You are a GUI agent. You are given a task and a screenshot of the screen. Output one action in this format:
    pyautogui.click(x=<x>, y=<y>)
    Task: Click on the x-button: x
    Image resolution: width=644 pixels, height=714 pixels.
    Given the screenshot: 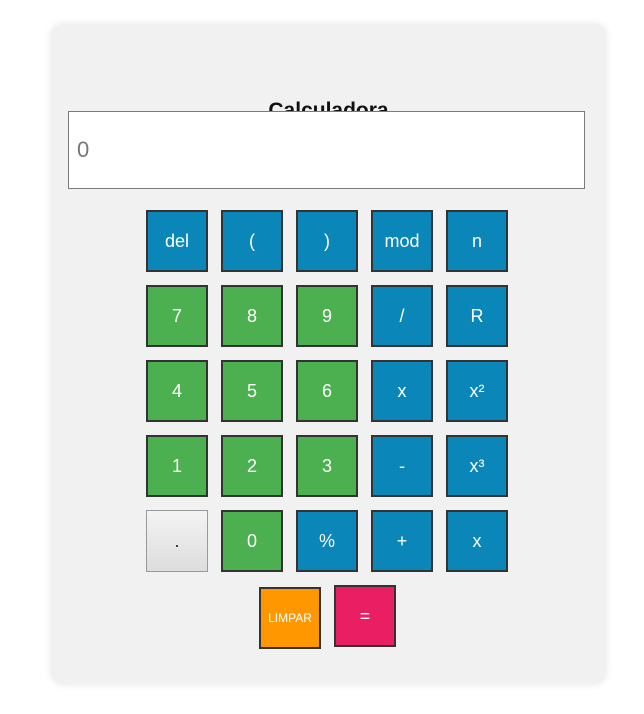 What is the action you would take?
    pyautogui.click(x=477, y=541)
    